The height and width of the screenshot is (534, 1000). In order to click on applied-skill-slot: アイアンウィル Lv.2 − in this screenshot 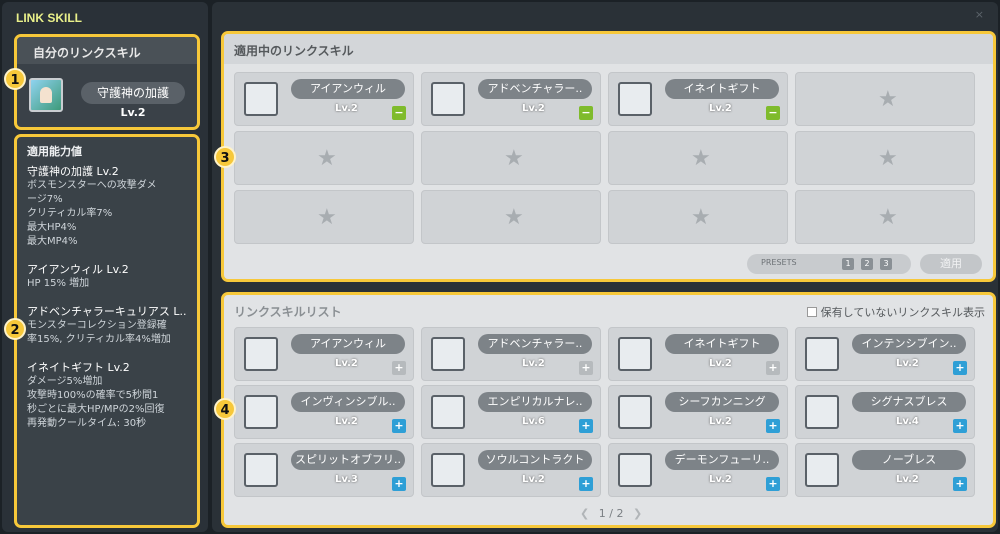, I will do `click(324, 99)`.